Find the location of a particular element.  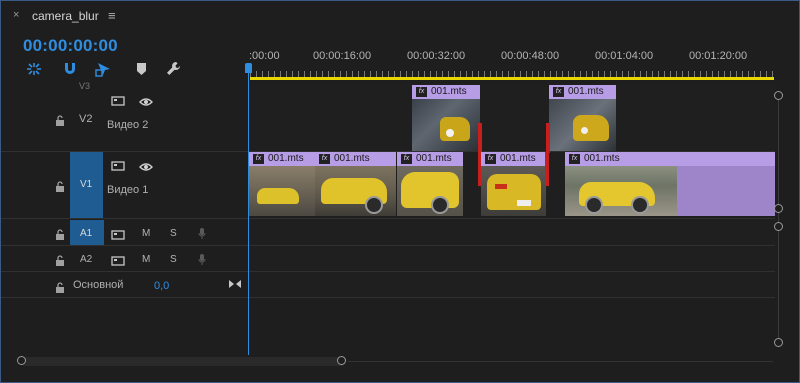

linked-selection-icon is located at coordinates (104, 69).